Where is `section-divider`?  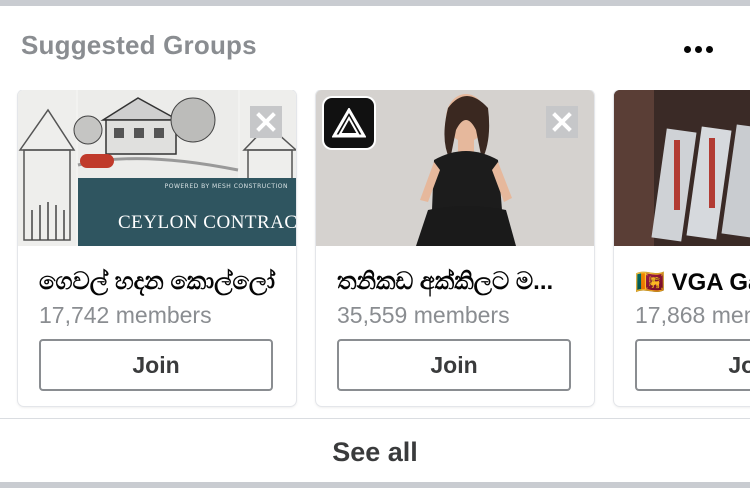
section-divider is located at coordinates (375, 418).